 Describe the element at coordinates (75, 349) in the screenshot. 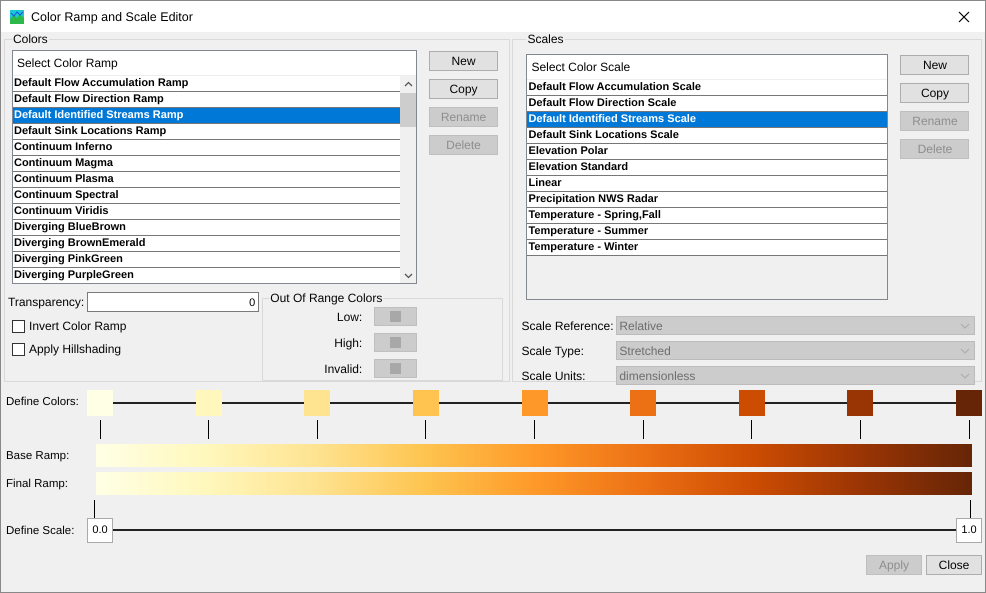

I see `checkbox-label: Apply Hillshading` at that location.